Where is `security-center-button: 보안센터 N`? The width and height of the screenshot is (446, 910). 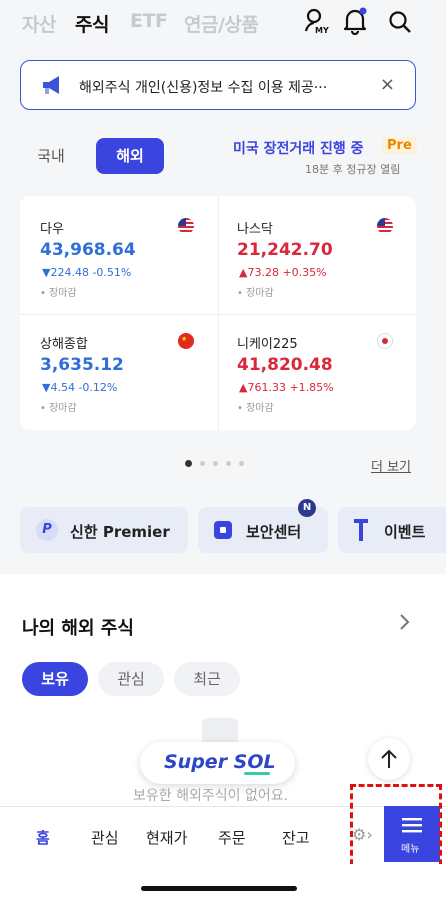
security-center-button: 보안센터 N is located at coordinates (263, 526).